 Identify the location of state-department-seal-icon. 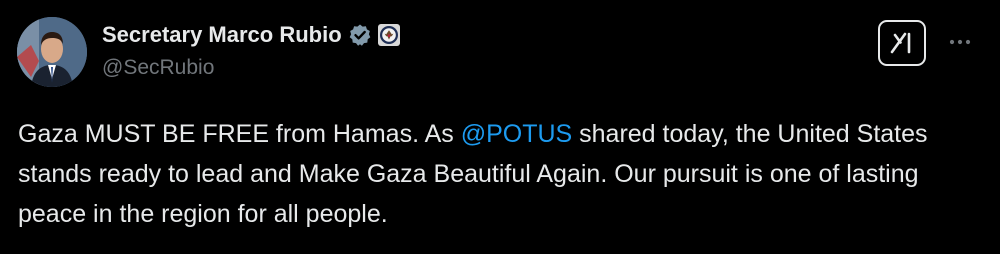
(388, 35).